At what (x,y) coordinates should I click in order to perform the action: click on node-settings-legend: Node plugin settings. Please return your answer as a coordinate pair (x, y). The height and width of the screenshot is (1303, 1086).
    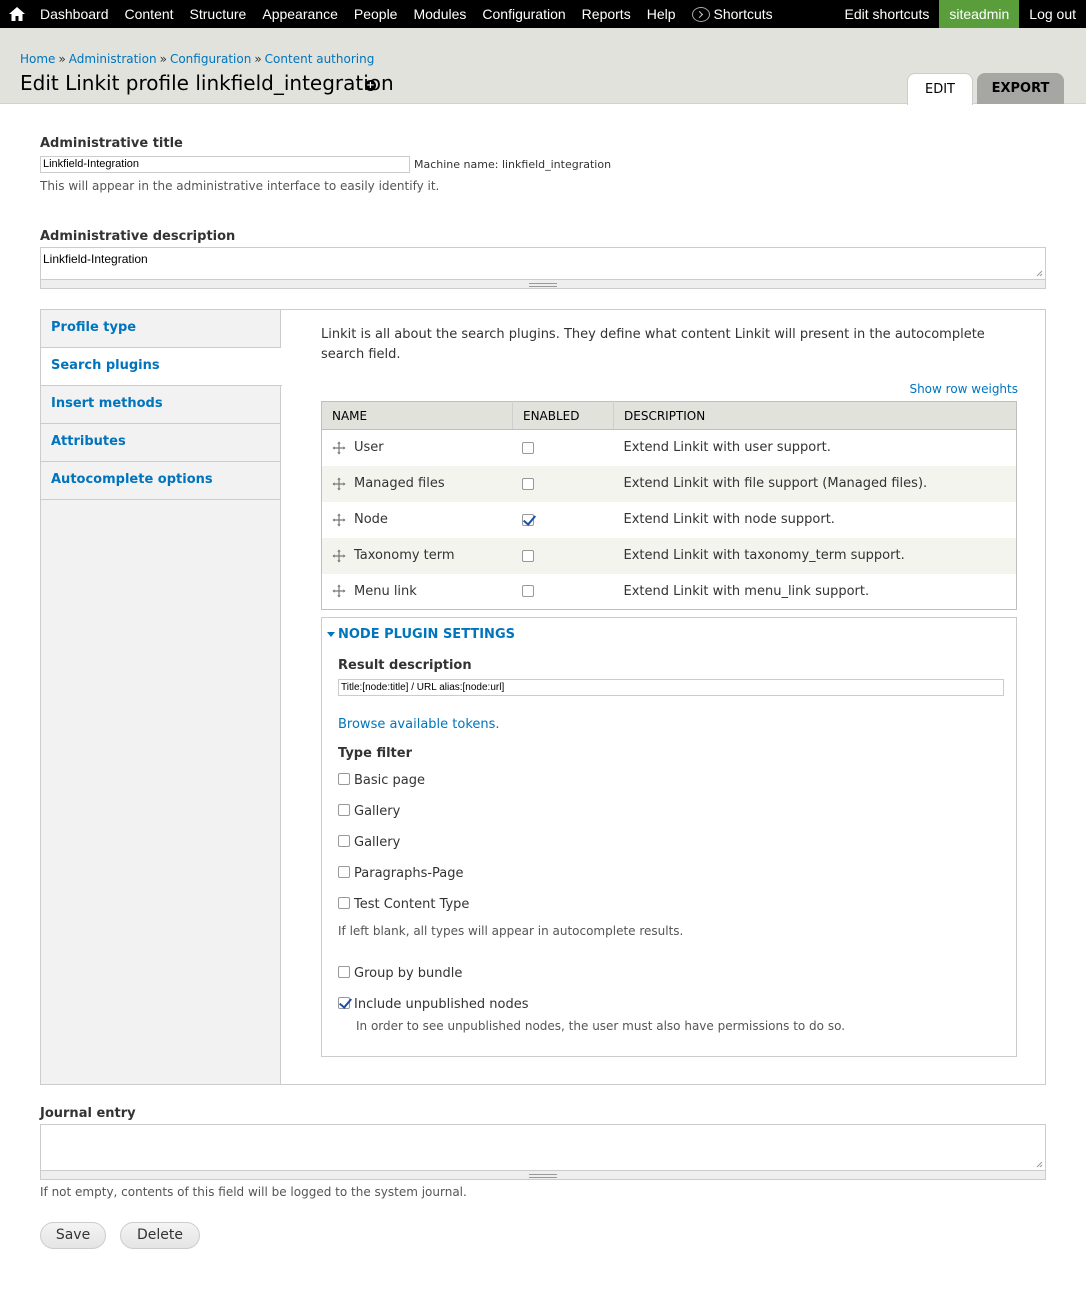
    Looking at the image, I should click on (426, 634).